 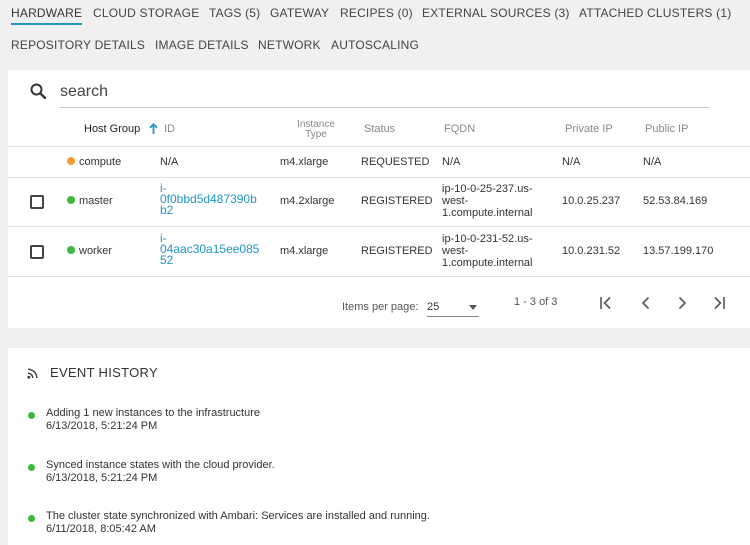 I want to click on header-fqdn: FQDN, so click(x=459, y=129).